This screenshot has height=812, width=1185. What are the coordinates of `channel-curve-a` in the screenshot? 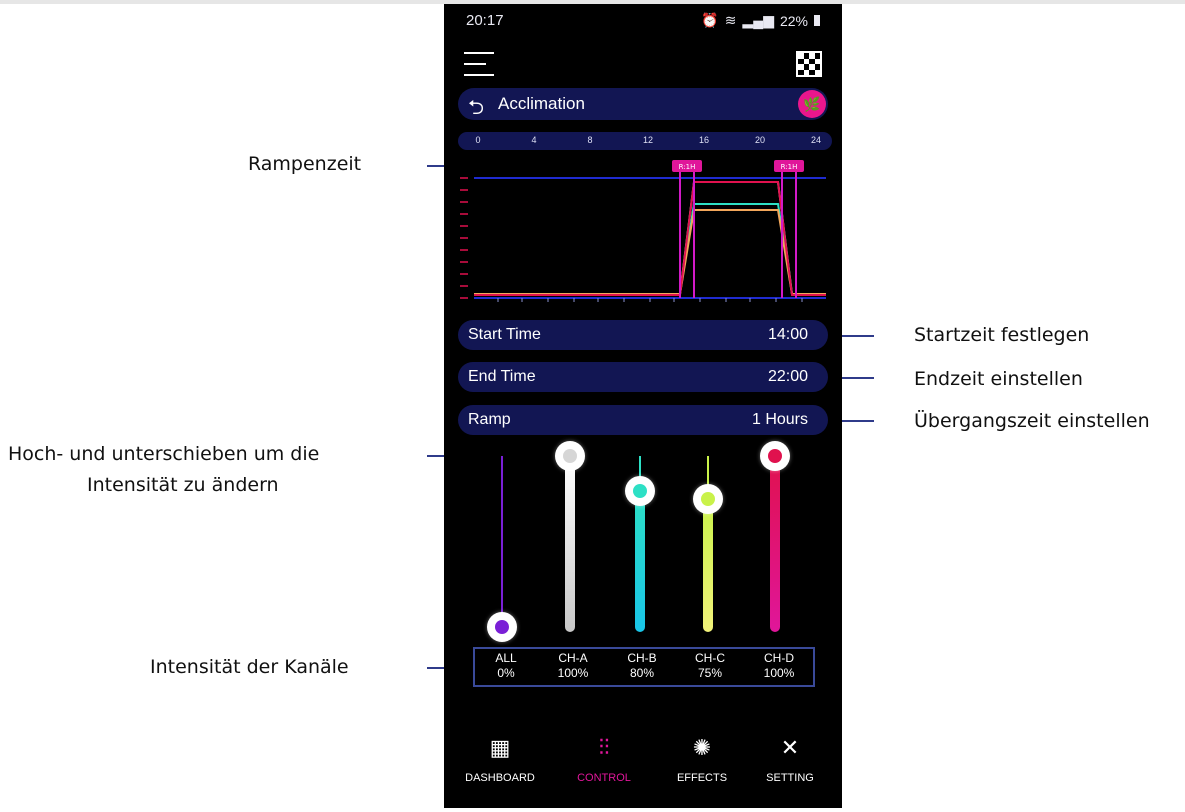 It's located at (650, 238).